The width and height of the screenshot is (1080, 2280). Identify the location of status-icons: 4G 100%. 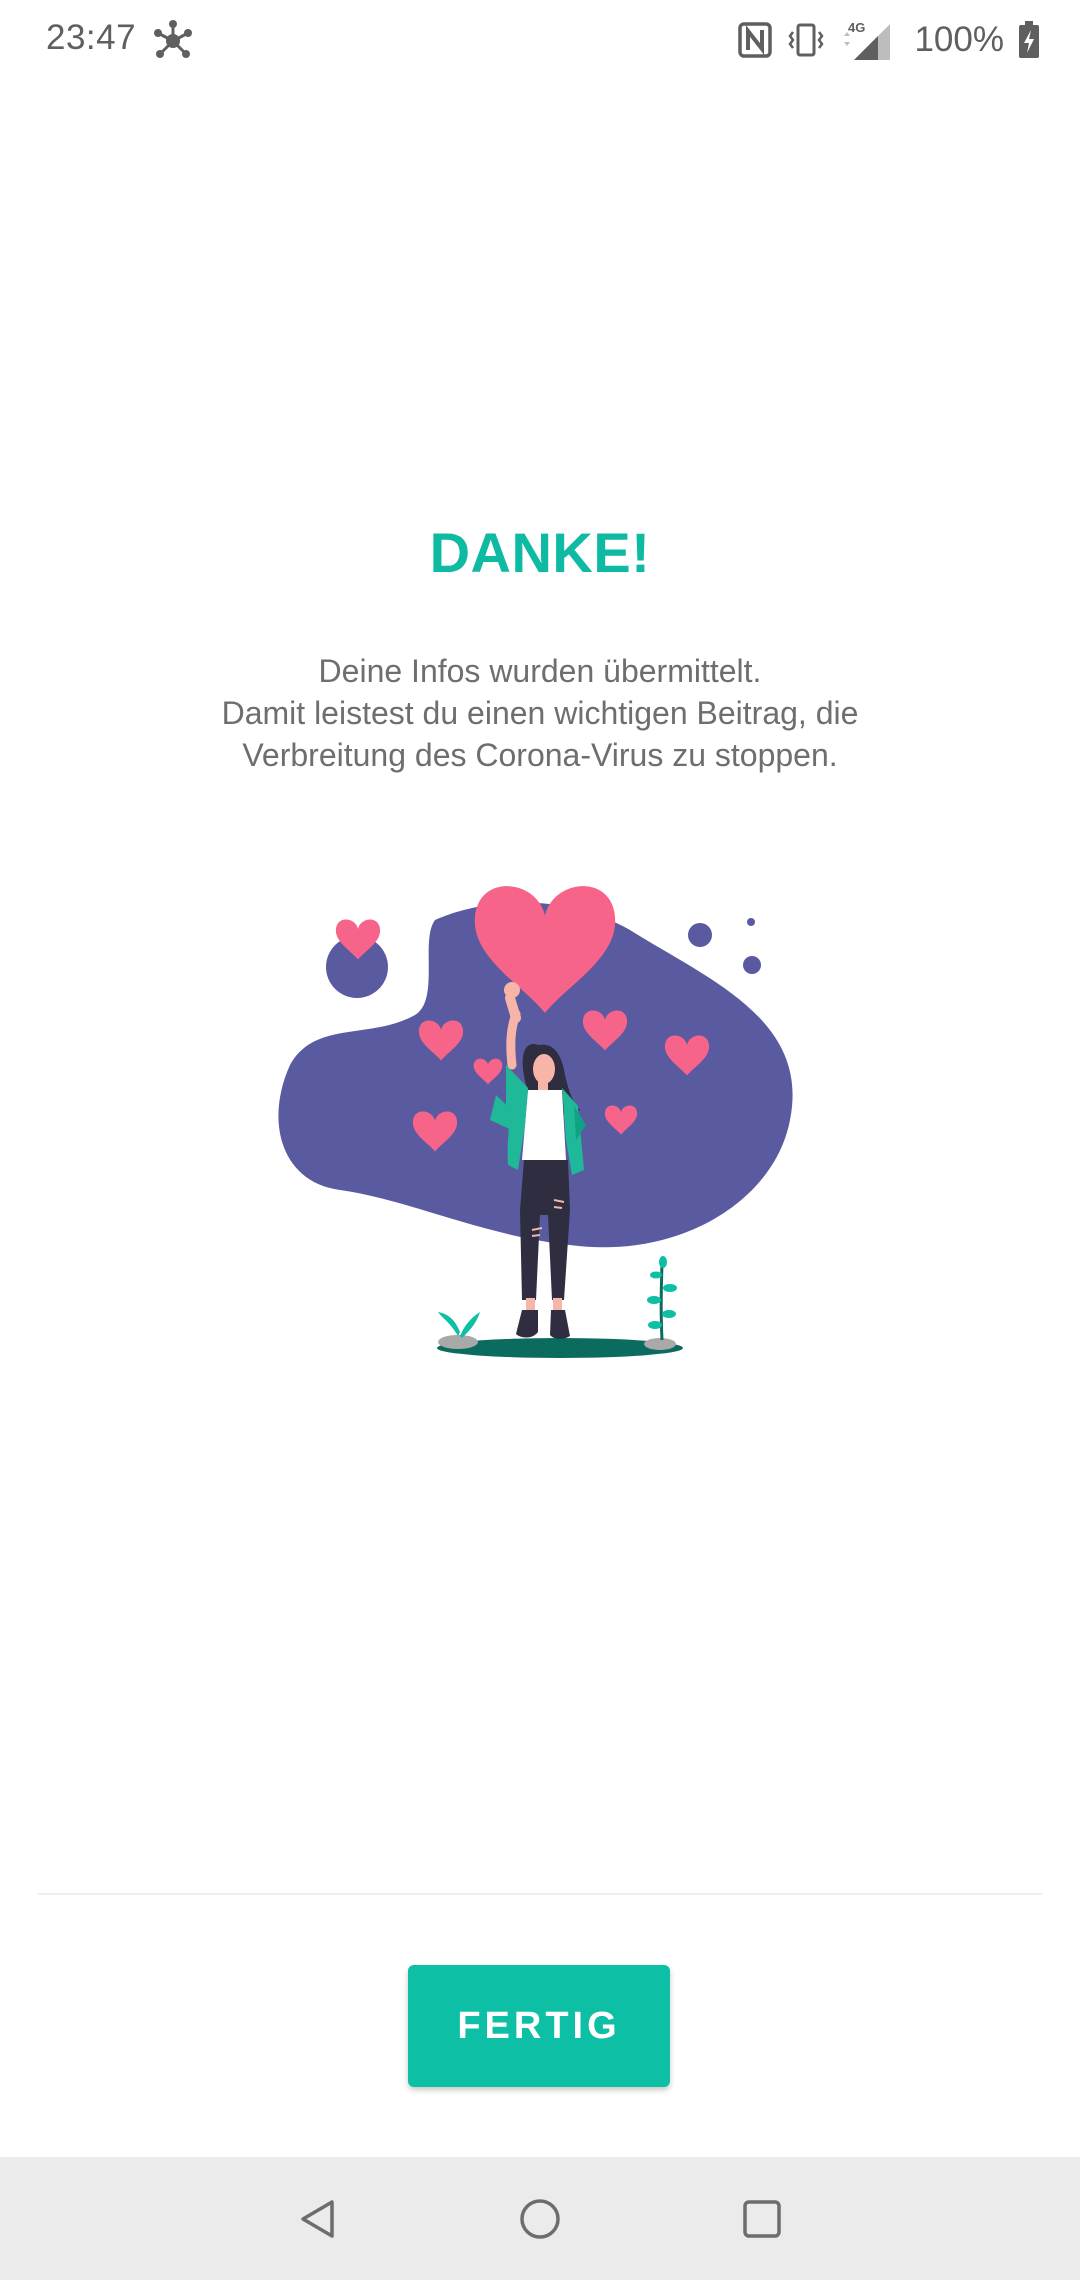
(889, 40).